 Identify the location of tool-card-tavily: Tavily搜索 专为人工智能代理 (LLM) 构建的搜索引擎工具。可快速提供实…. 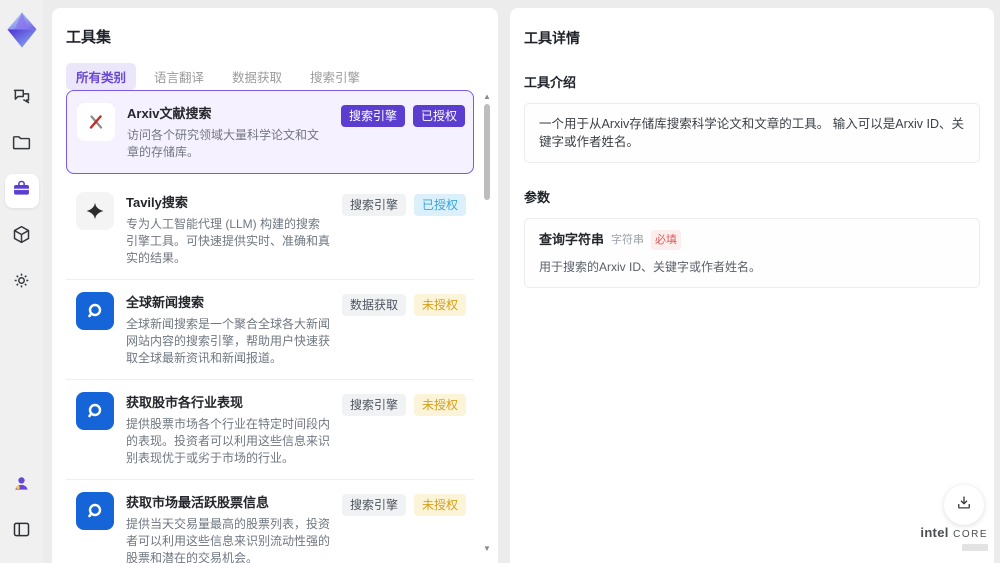
(270, 230).